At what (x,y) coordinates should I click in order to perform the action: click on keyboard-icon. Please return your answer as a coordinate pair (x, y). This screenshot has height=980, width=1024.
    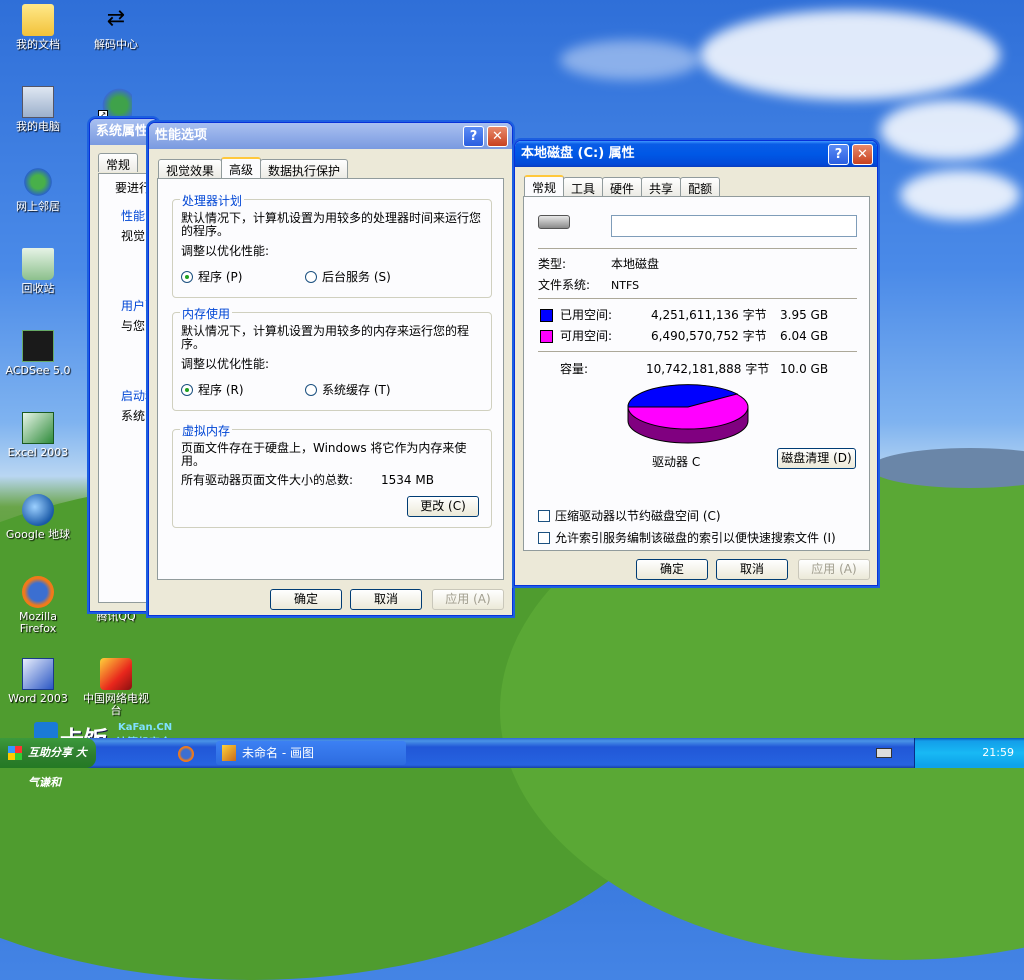
    Looking at the image, I should click on (884, 753).